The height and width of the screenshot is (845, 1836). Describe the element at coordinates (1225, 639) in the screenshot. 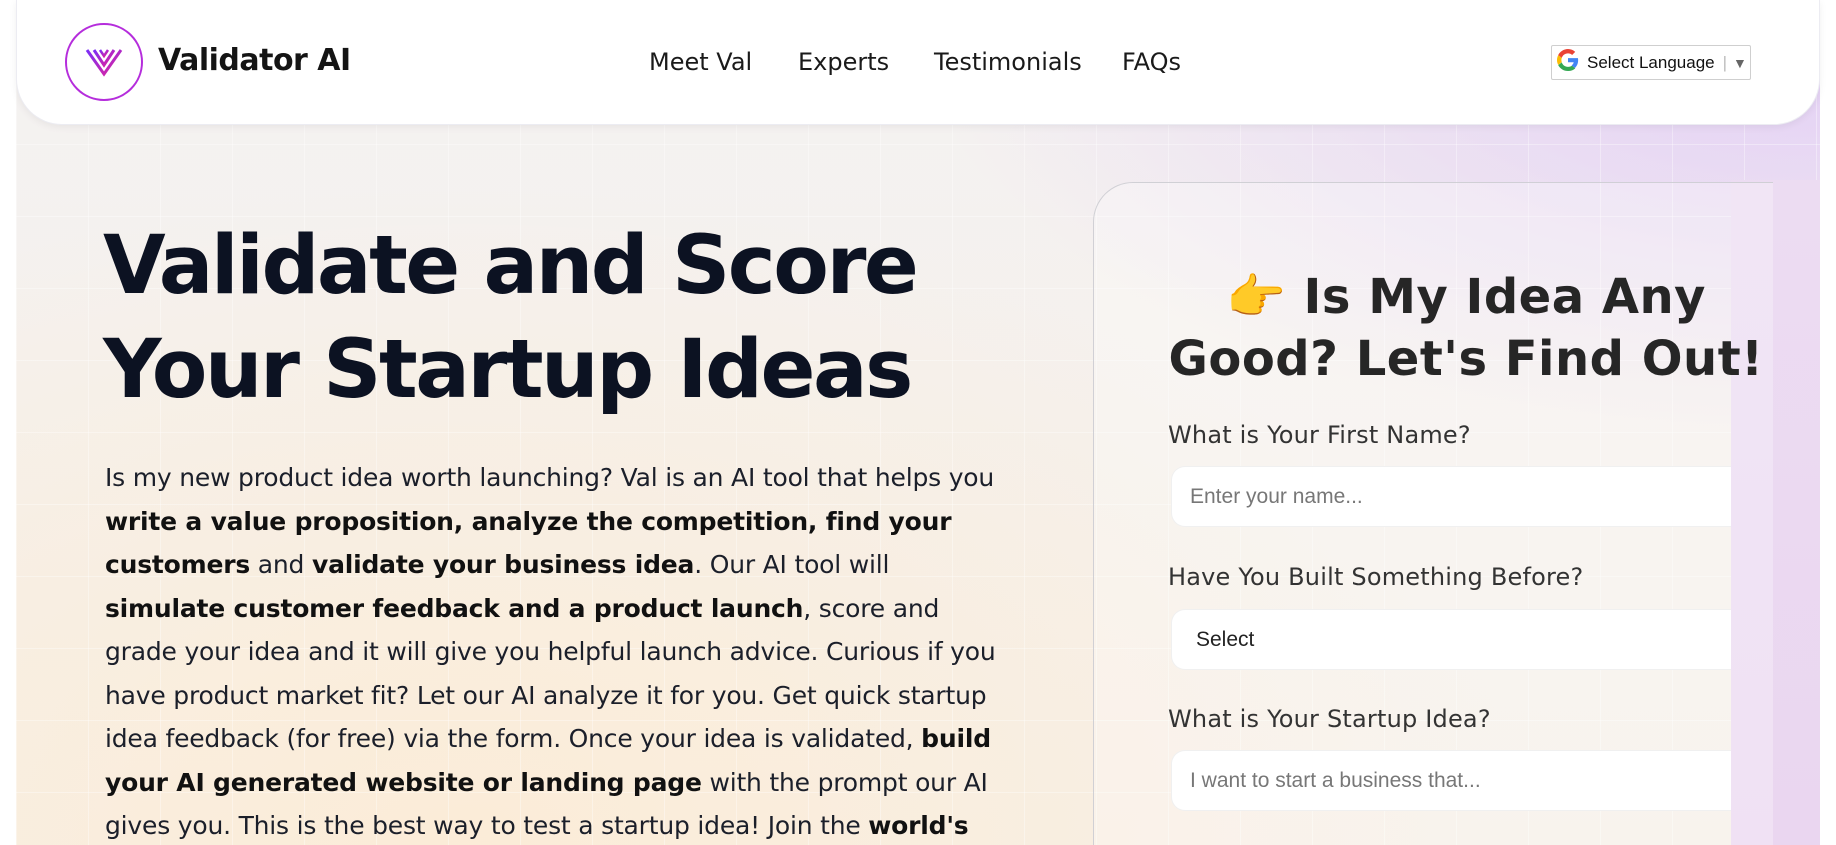

I see `built-before-value: Select` at that location.